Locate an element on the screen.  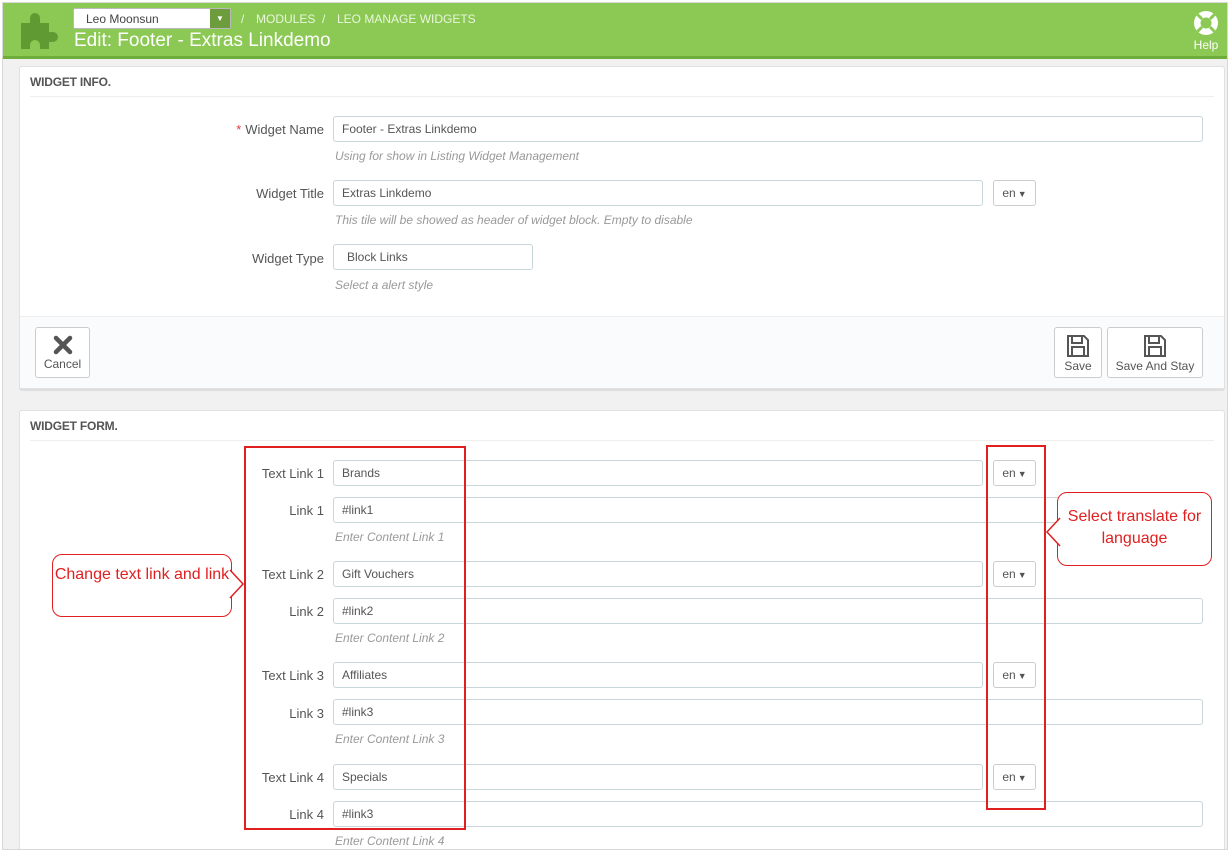
cancel-button: Cancel is located at coordinates (62, 352).